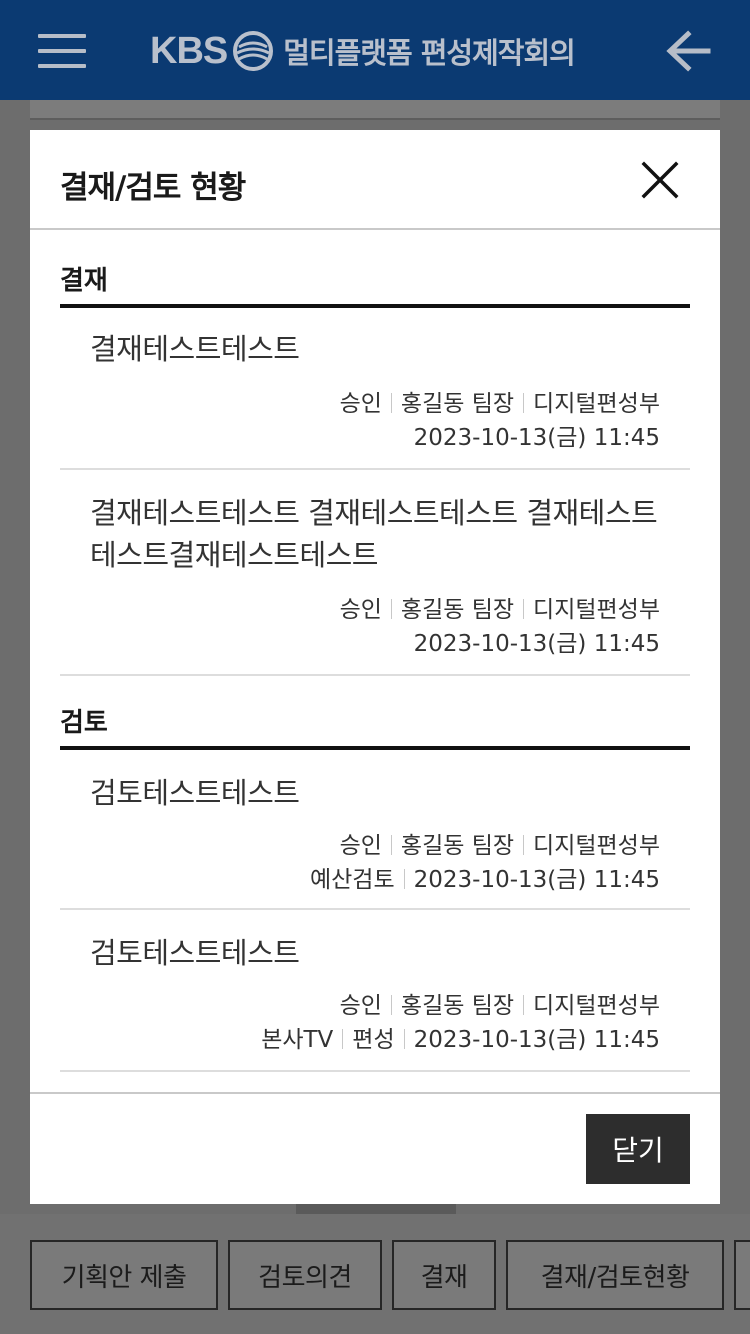  Describe the element at coordinates (297, 1040) in the screenshot. I see `channel-text: 본사TV` at that location.